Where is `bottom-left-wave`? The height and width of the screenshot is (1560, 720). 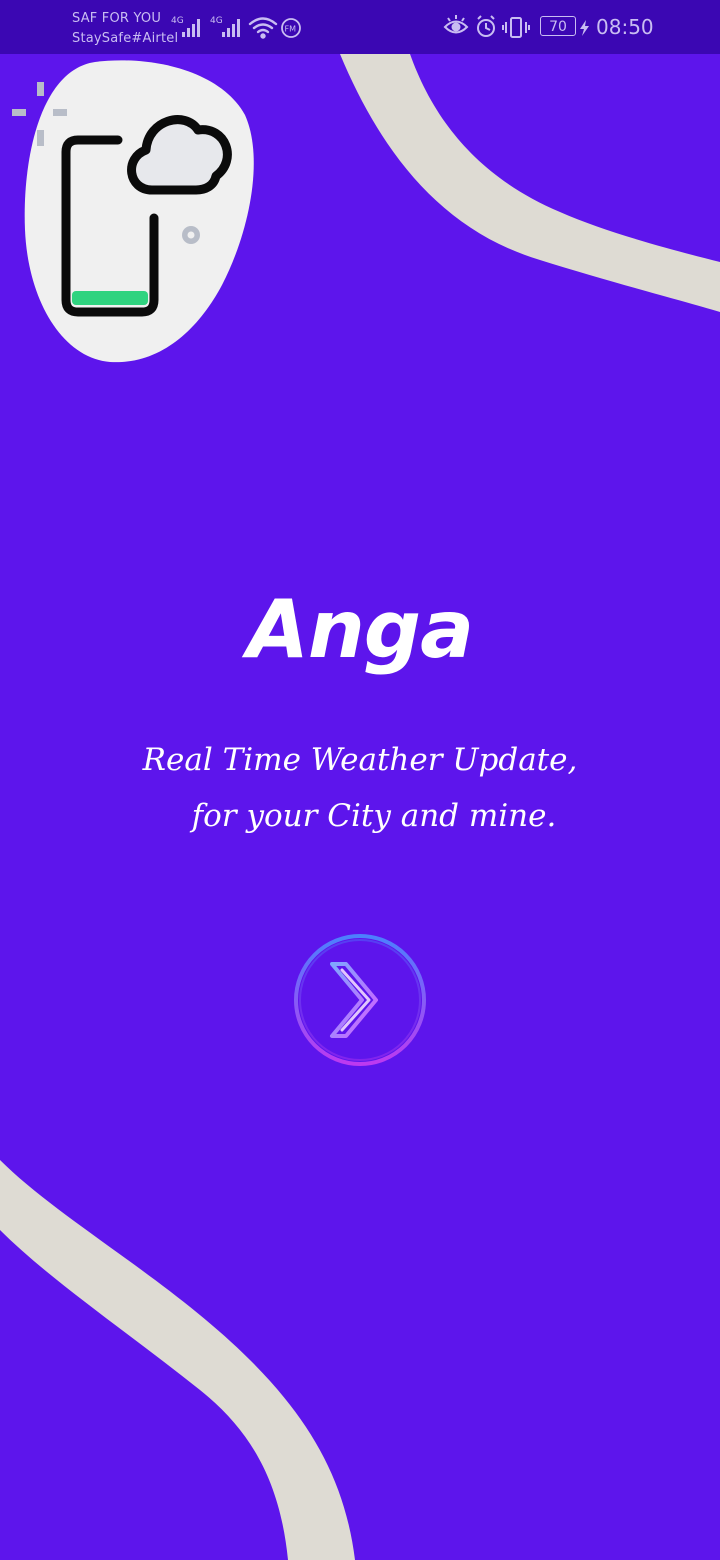 bottom-left-wave is located at coordinates (177, 1360).